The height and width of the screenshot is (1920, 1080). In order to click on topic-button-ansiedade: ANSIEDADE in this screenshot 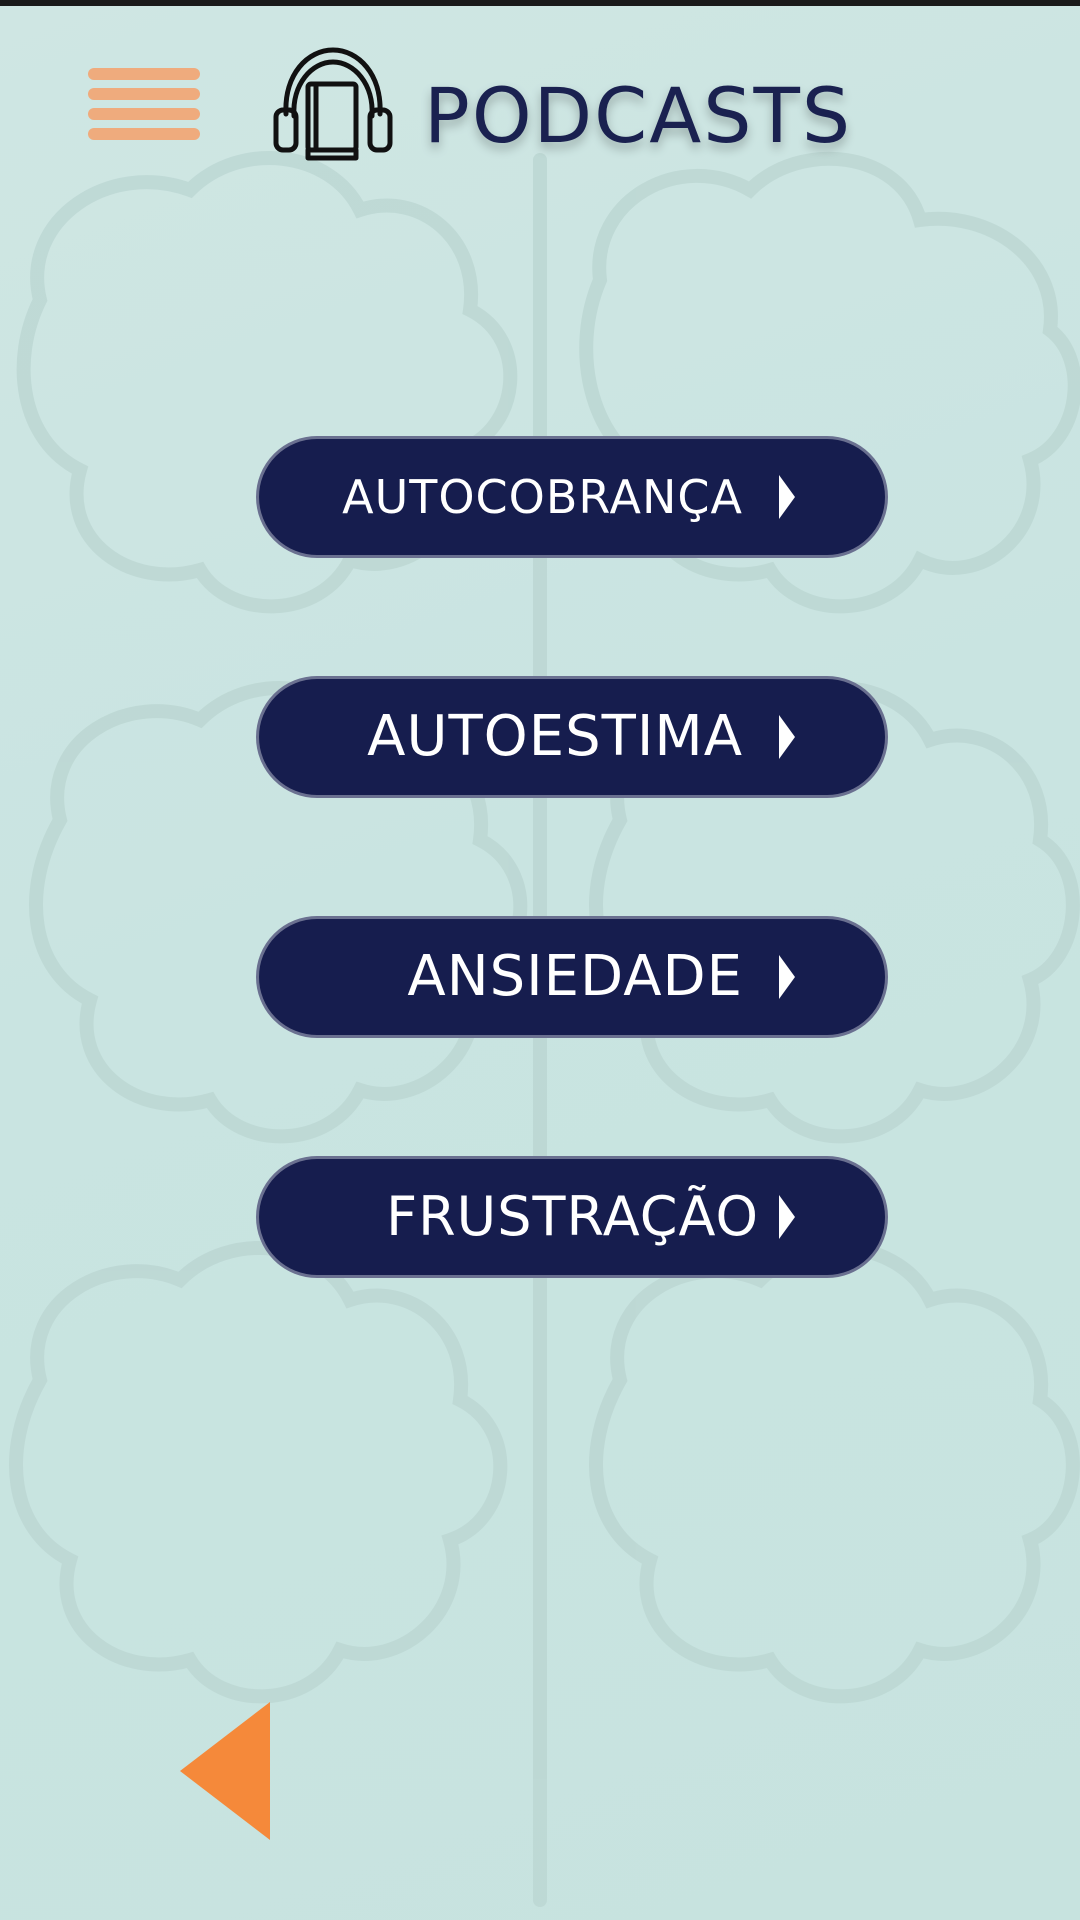, I will do `click(572, 977)`.